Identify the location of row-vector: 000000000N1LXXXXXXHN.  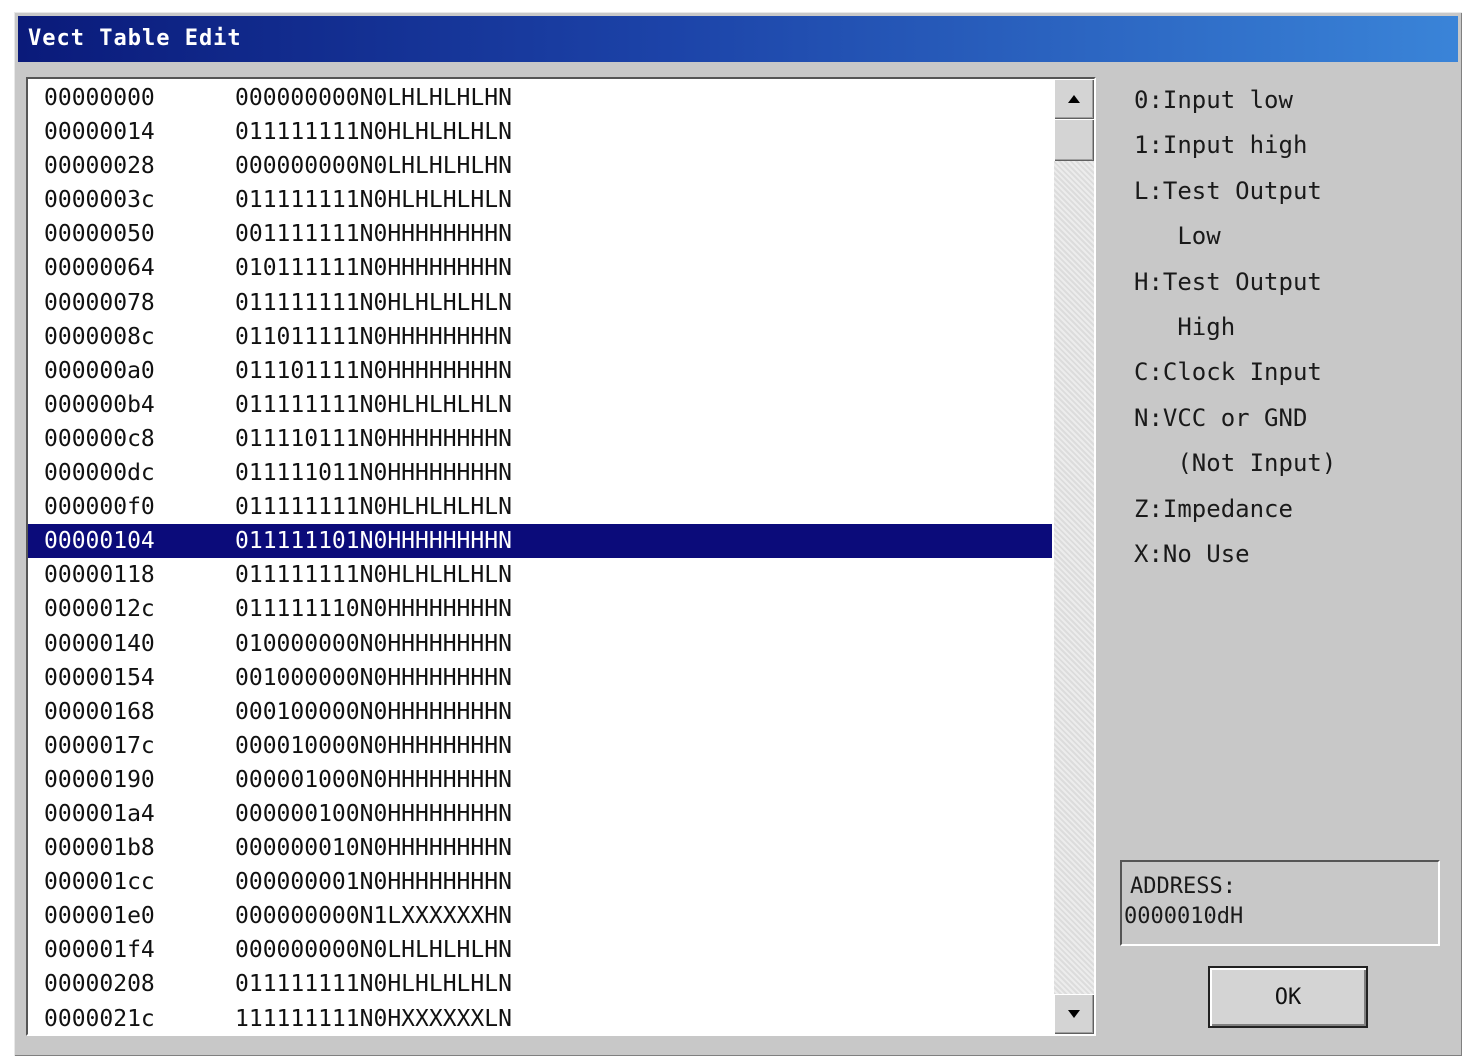
(373, 916).